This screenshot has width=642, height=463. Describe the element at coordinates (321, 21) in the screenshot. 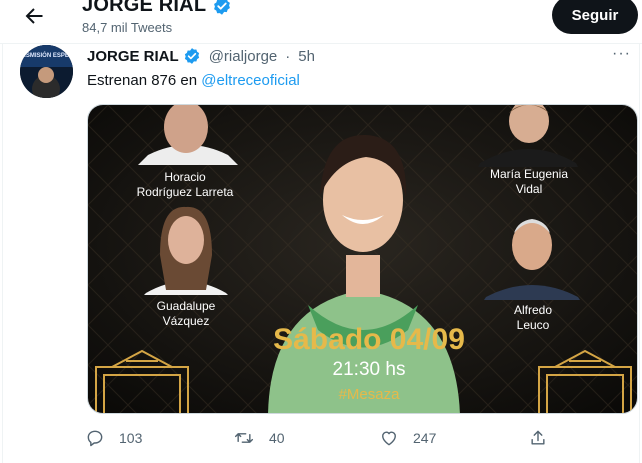

I see `profile-header: JORGE RIAL 84,7 mil Tweets Seguir` at that location.